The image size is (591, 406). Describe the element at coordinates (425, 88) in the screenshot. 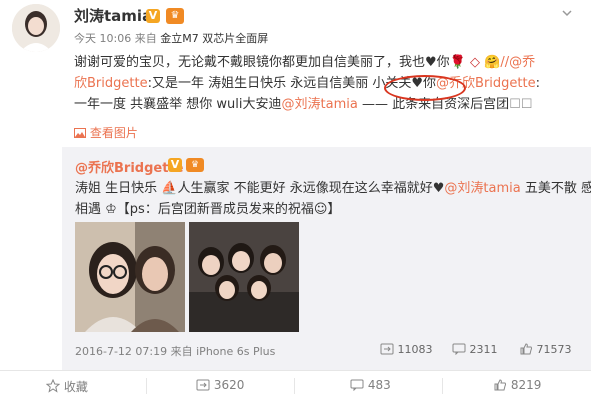

I see `highlight-circle` at that location.